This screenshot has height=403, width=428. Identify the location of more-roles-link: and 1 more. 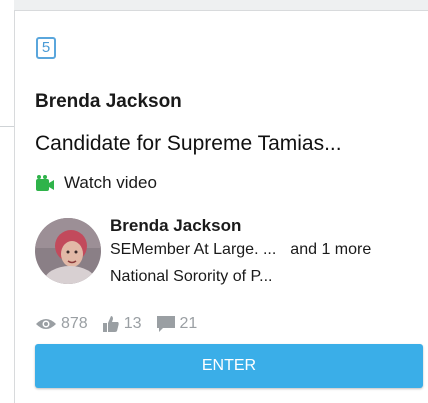
(330, 249).